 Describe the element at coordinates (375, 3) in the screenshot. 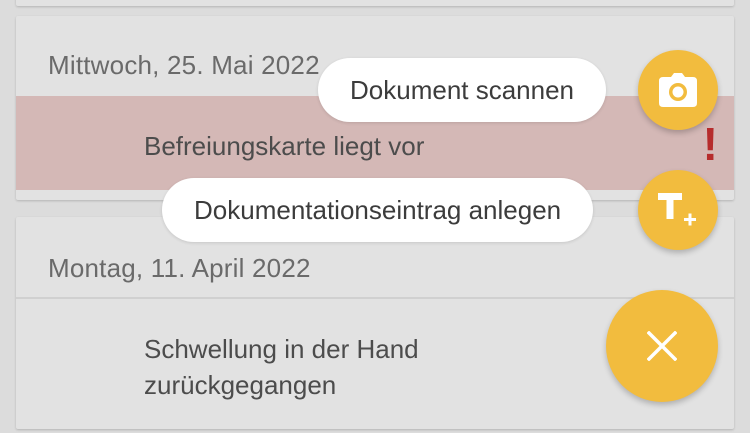

I see `previous-card` at that location.